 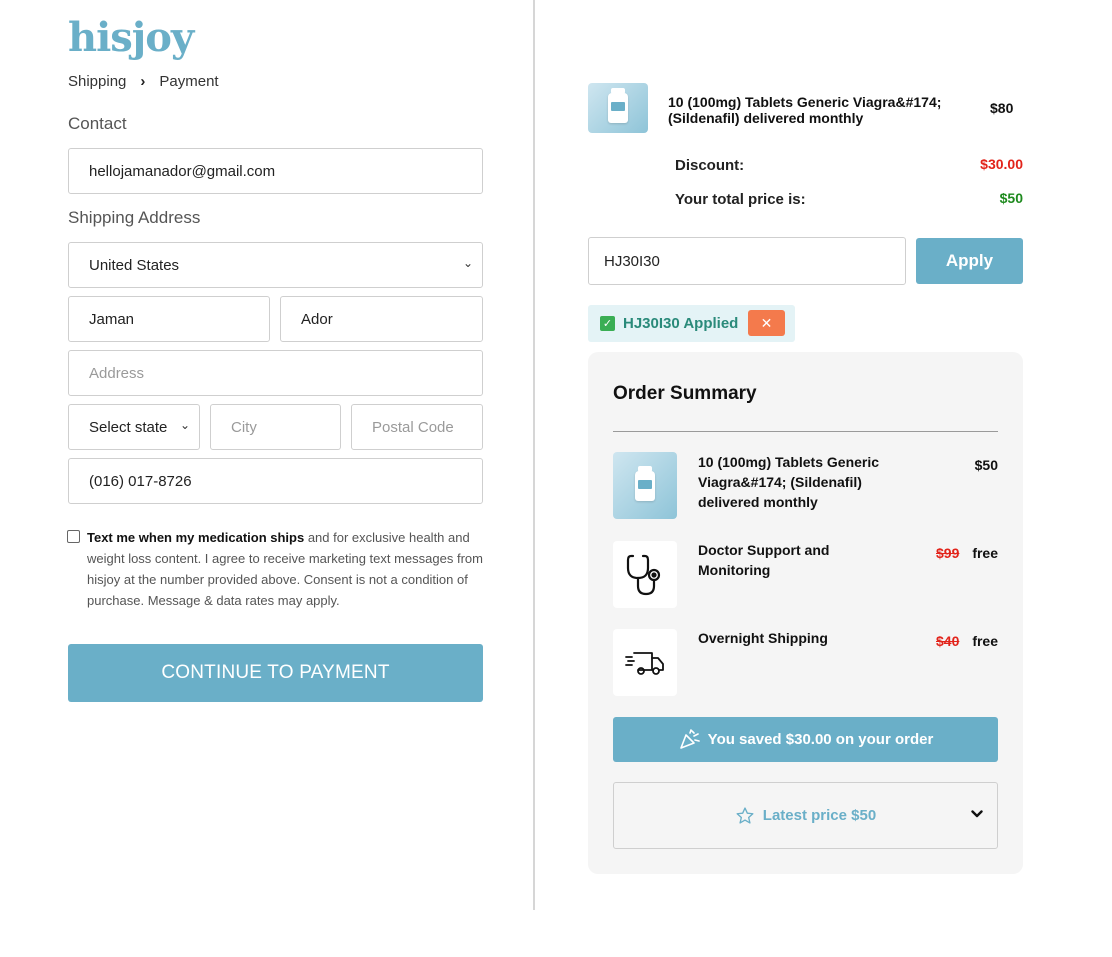 What do you see at coordinates (766, 323) in the screenshot?
I see `remove-coupon-button: ✕` at bounding box center [766, 323].